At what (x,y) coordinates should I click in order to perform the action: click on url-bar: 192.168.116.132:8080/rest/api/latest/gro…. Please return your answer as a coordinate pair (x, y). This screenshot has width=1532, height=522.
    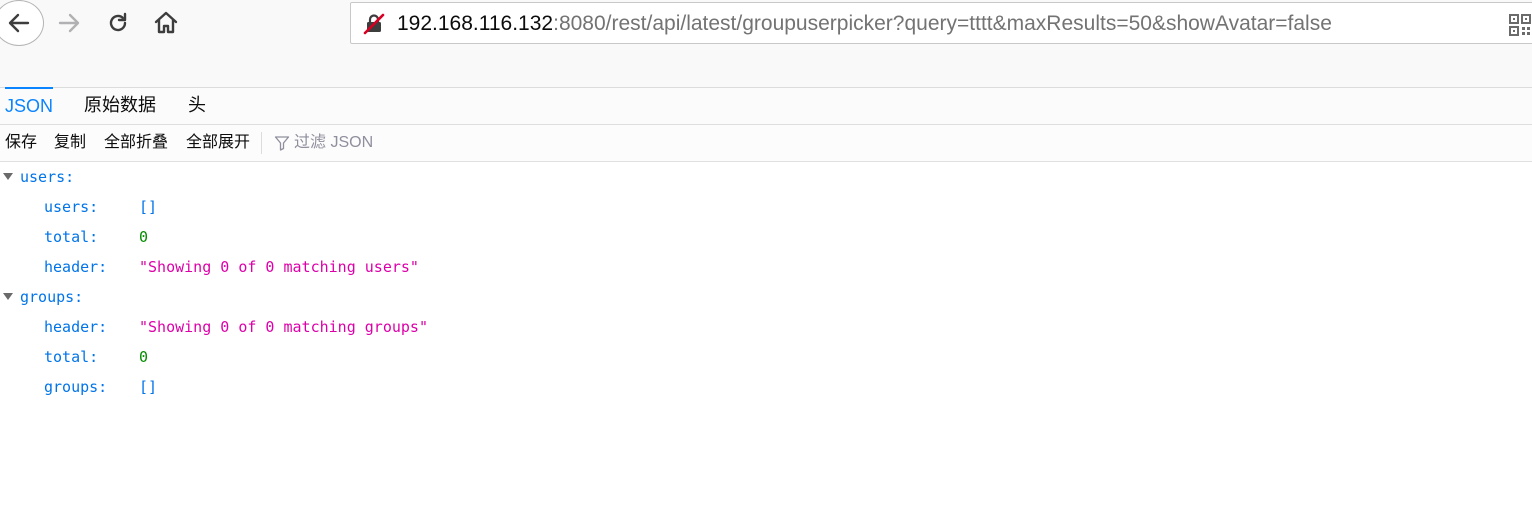
    Looking at the image, I should click on (941, 23).